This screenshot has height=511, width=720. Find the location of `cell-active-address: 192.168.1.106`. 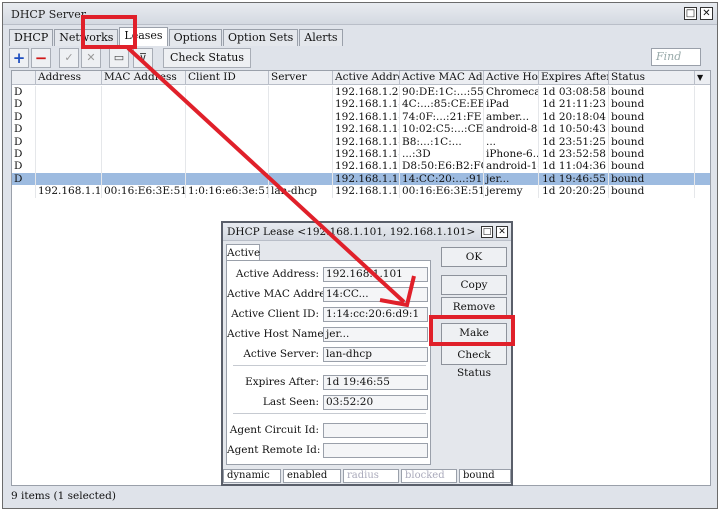

cell-active-address: 192.168.1.106 is located at coordinates (367, 166).